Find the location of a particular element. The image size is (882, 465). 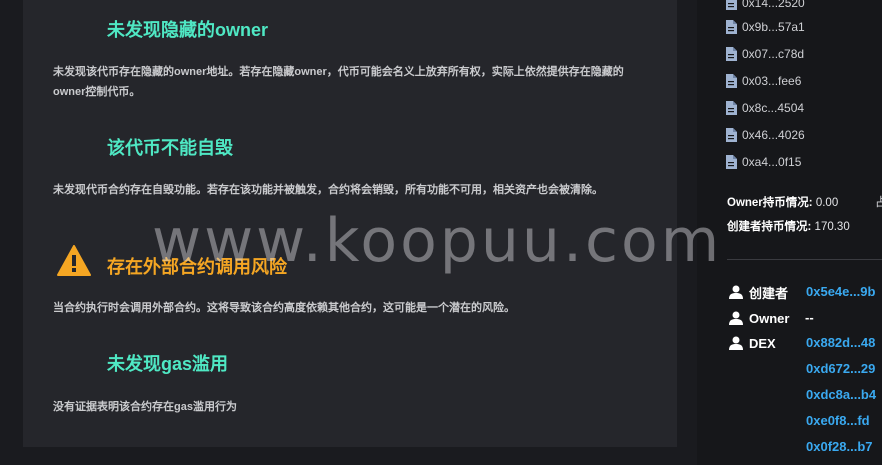

file-address: 0xa4...0f15 is located at coordinates (772, 162).